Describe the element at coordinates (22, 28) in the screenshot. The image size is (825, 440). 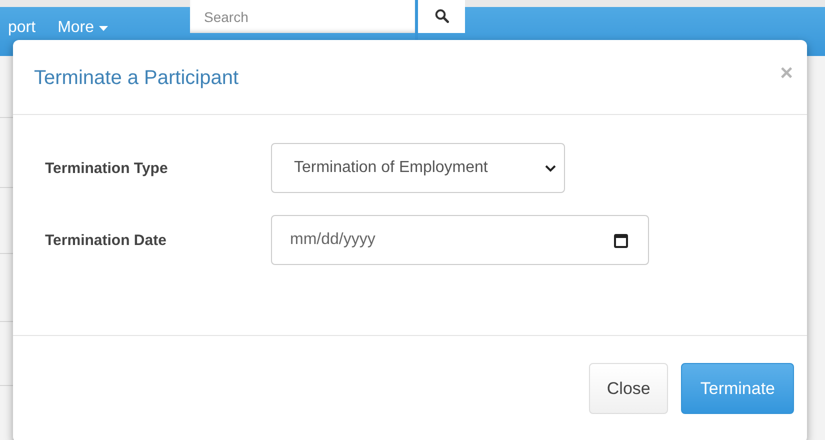
I see `nav-link: port` at that location.